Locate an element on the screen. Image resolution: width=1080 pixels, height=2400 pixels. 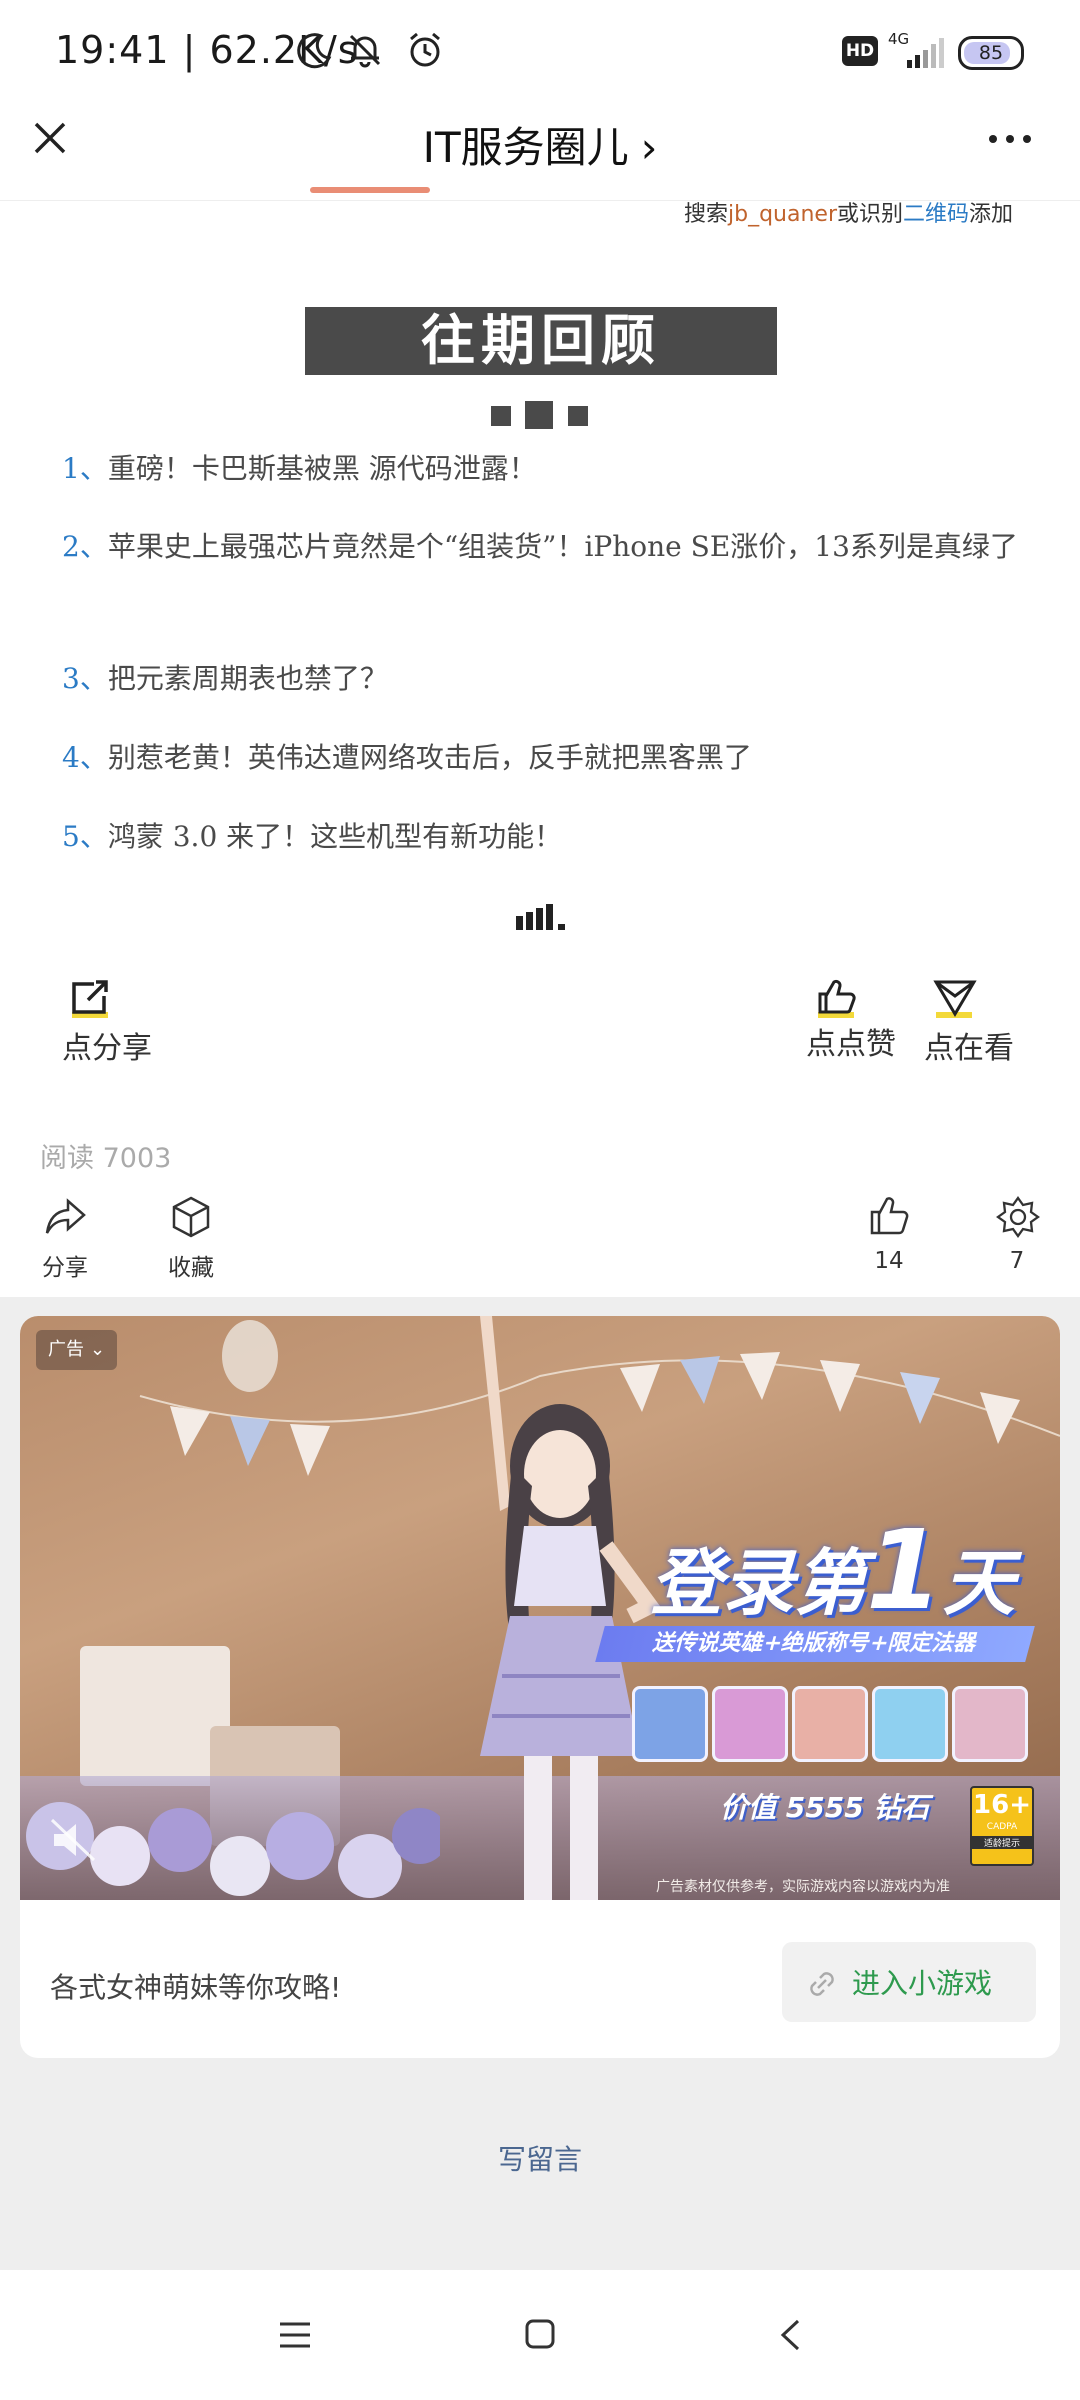
age-rating-badge: 16+ CADPA 适龄提示 is located at coordinates (1002, 1826).